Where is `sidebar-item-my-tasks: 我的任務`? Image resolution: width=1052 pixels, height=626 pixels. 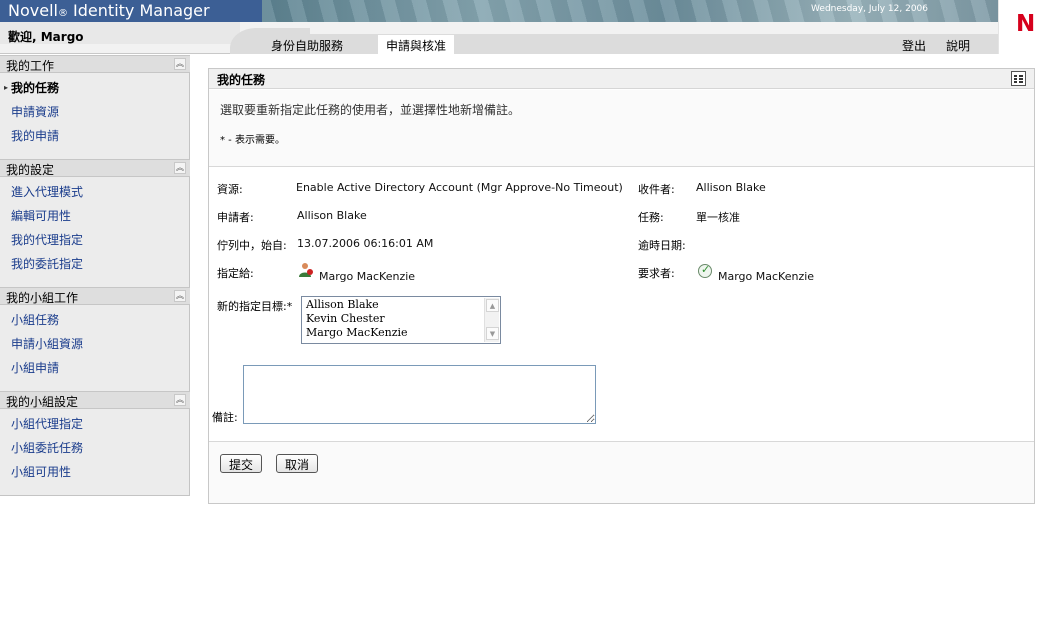 sidebar-item-my-tasks: 我的任務 is located at coordinates (35, 87).